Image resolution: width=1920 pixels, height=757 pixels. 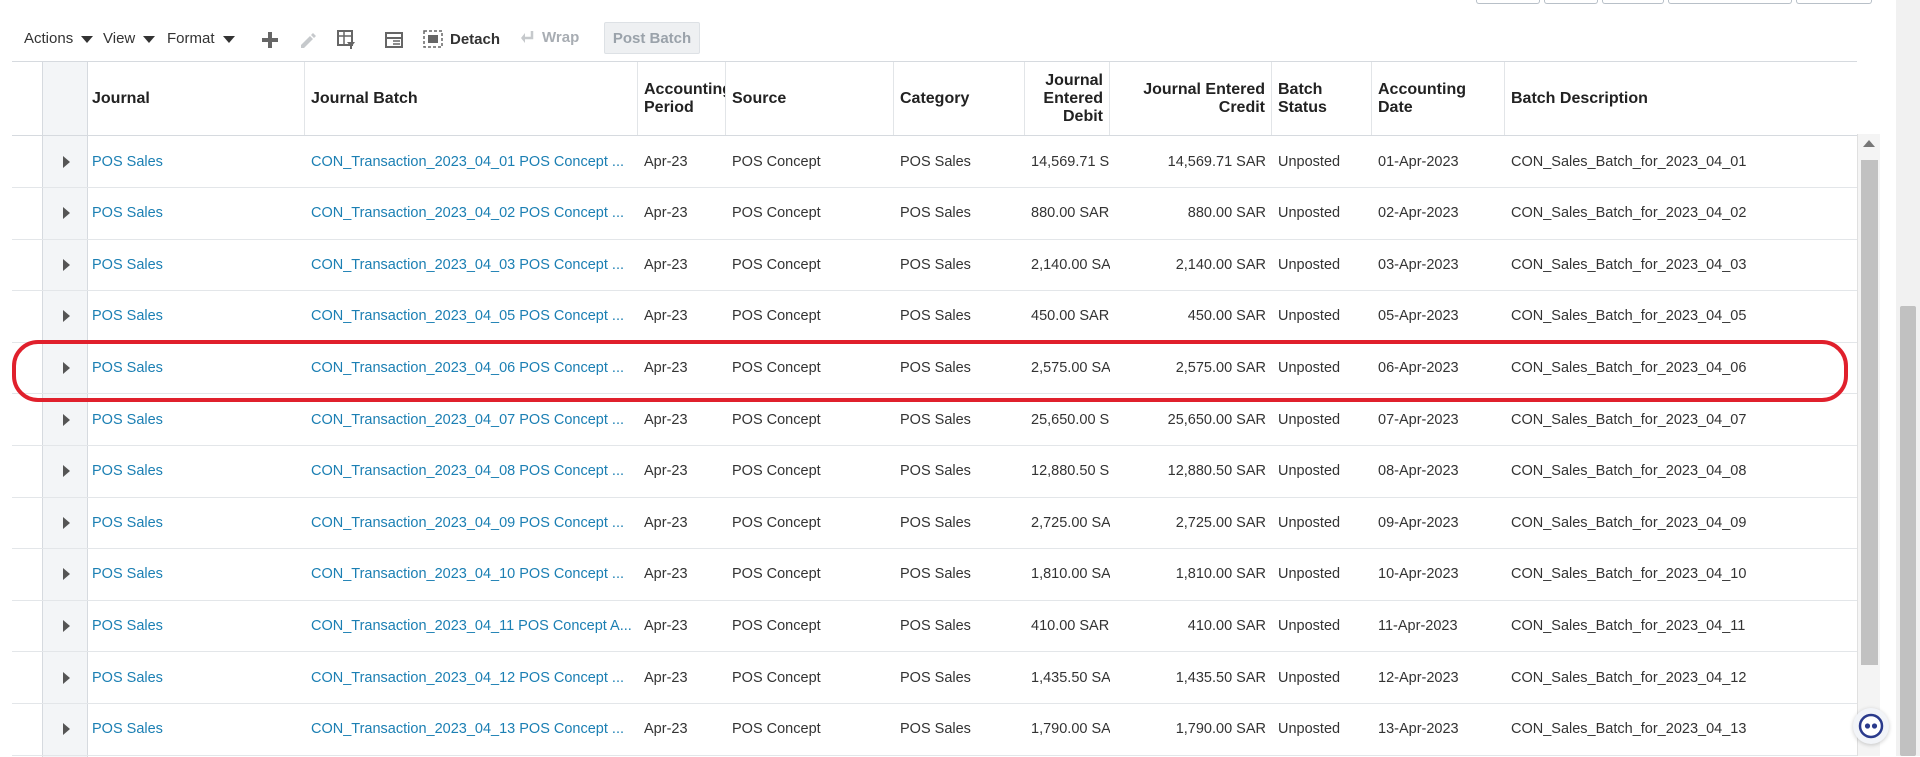 What do you see at coordinates (1070, 419) in the screenshot?
I see `entered-debit-cell: 25,650.00 S` at bounding box center [1070, 419].